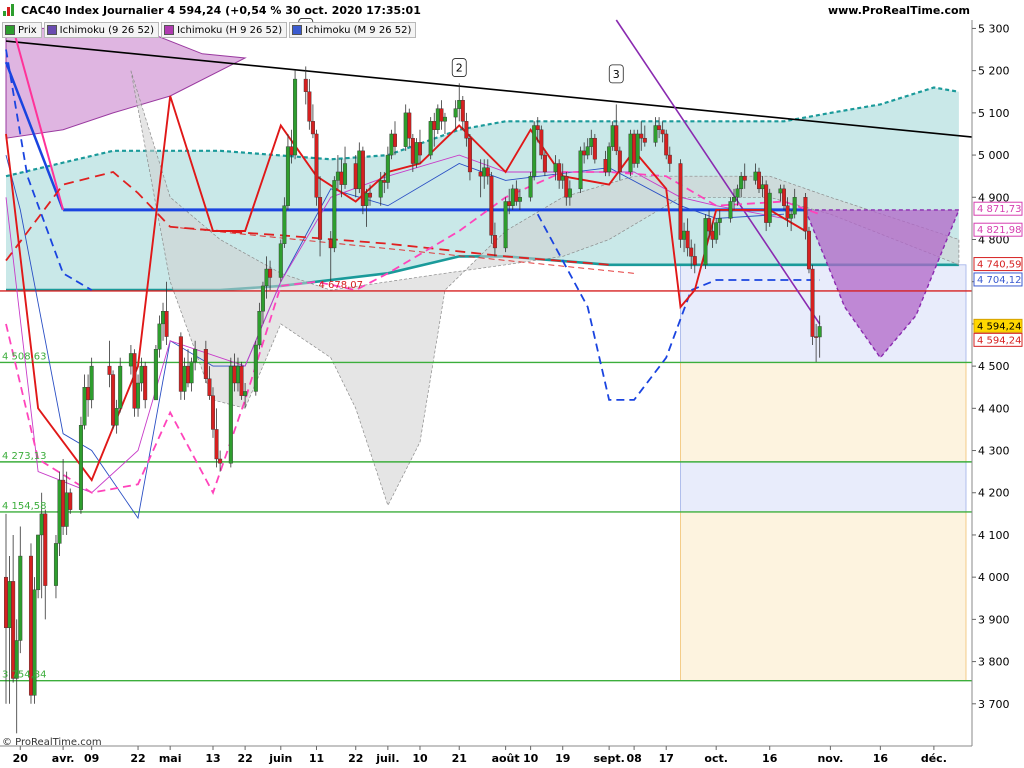 The height and width of the screenshot is (768, 1024). Describe the element at coordinates (355, 758) in the screenshot. I see `x-tick-label-9: 22` at that location.